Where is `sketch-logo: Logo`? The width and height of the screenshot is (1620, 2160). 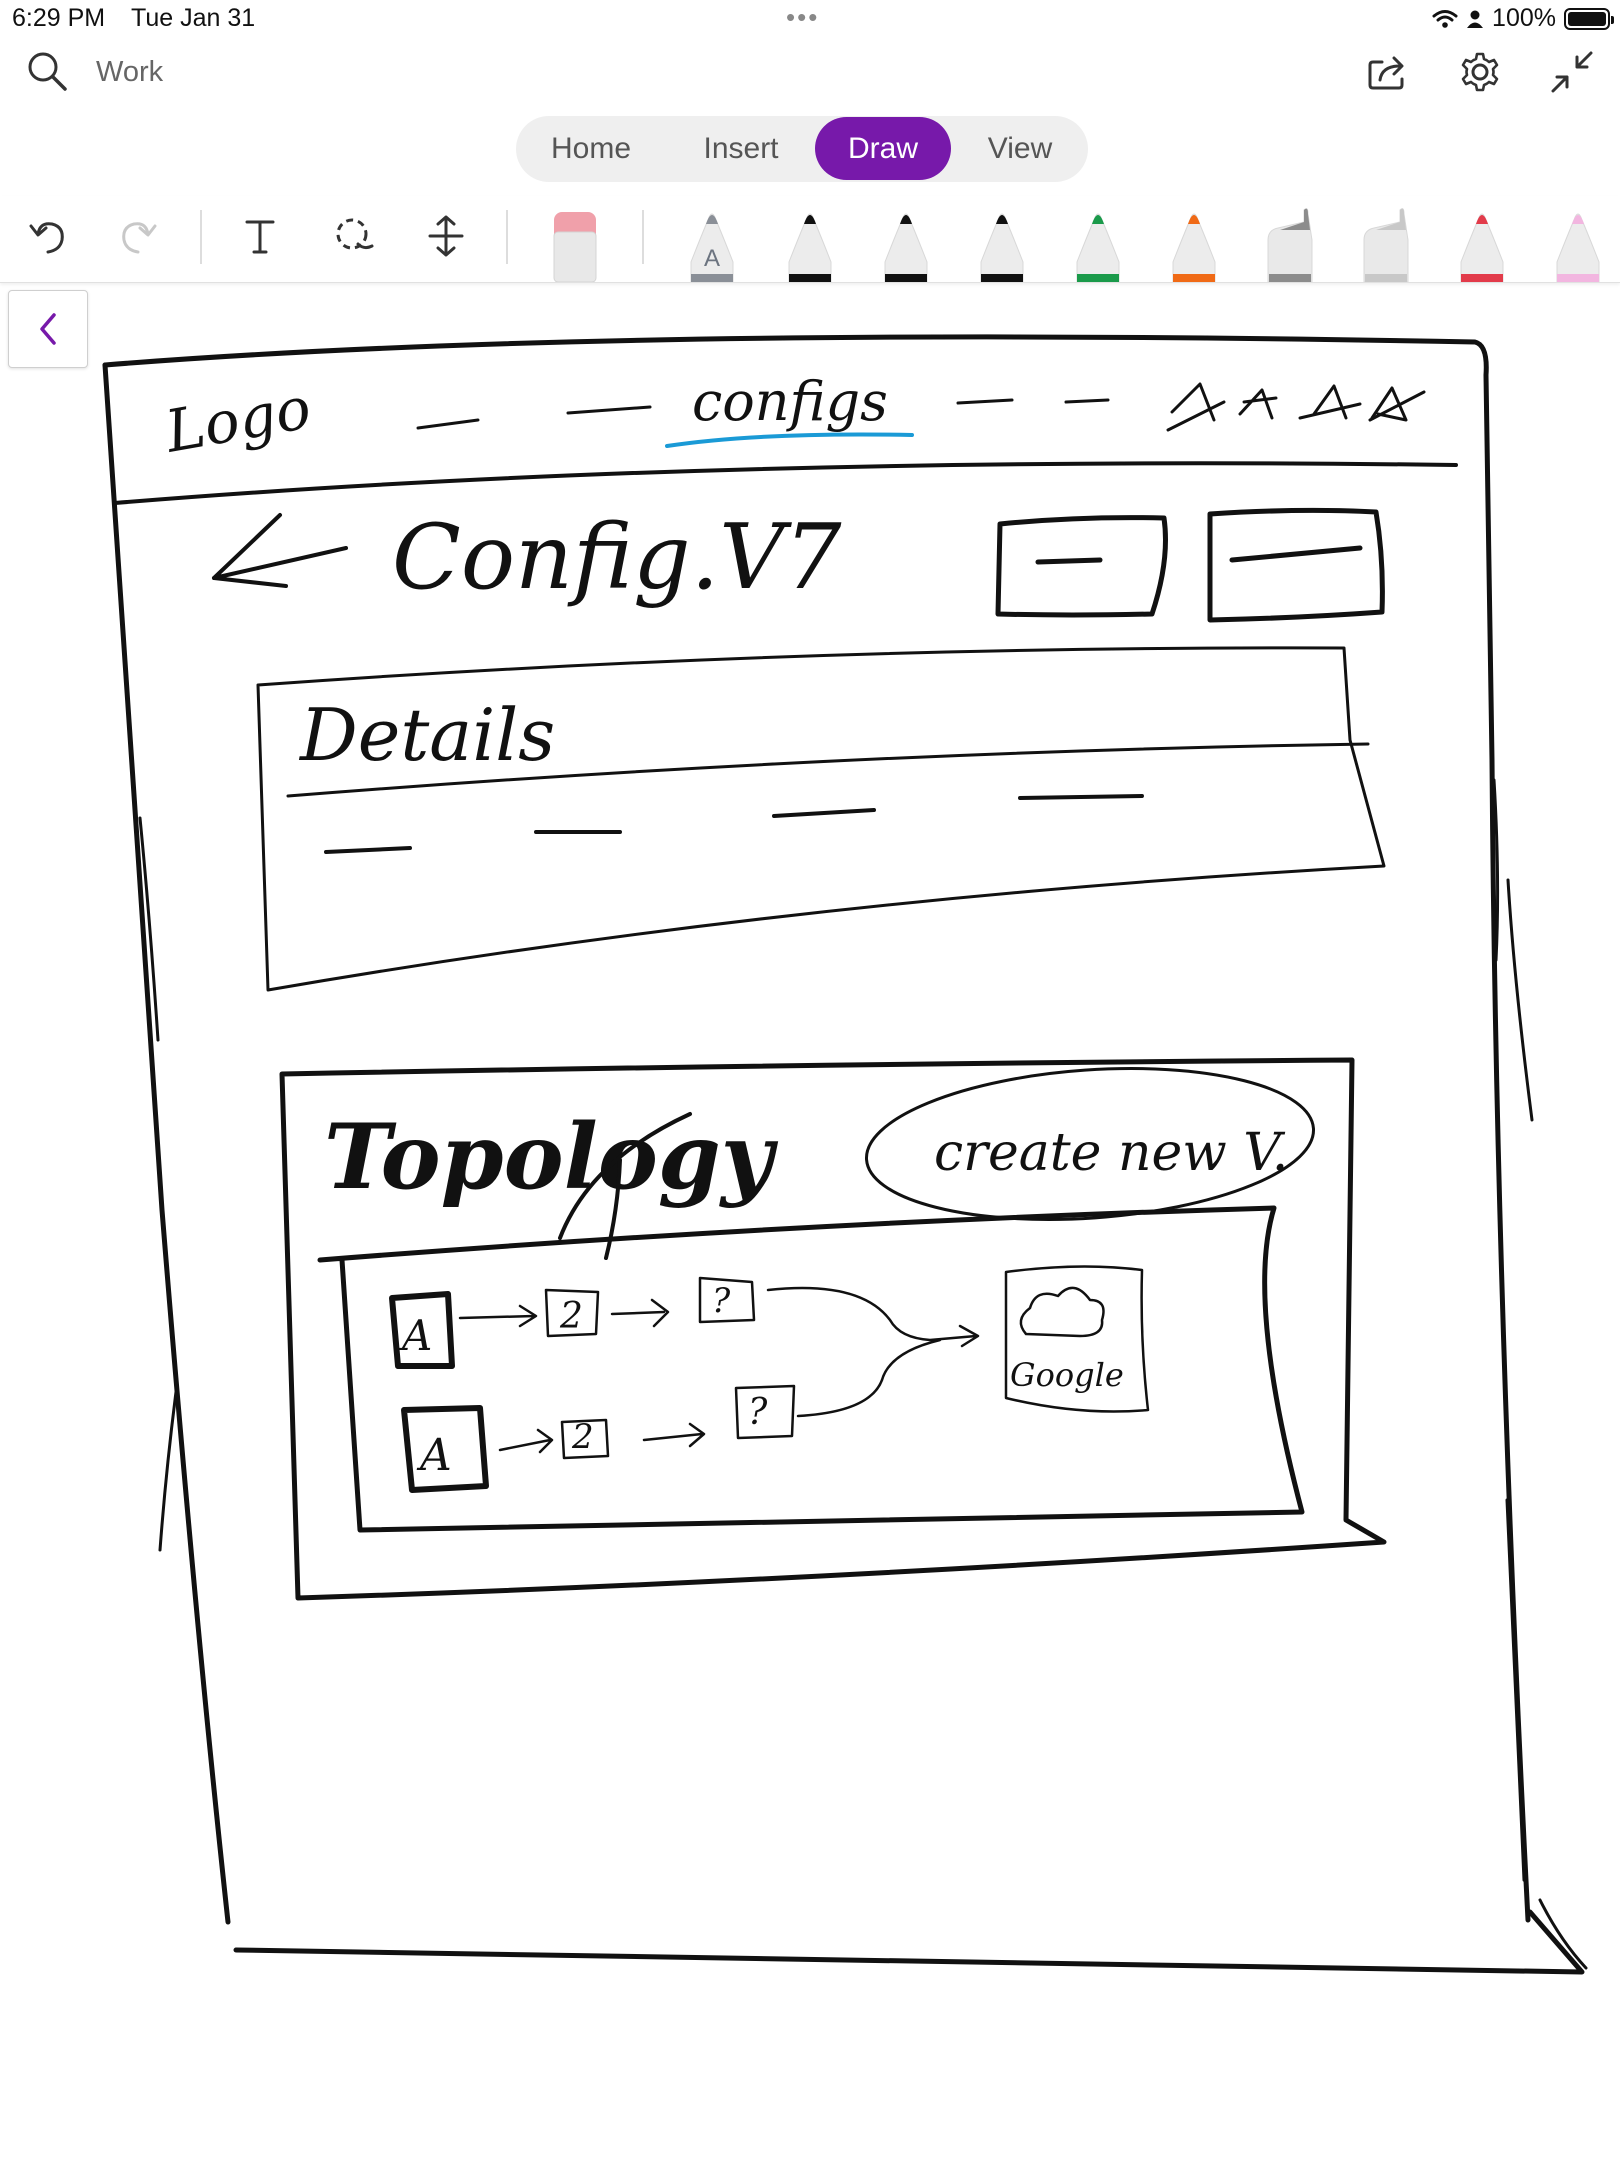
sketch-logo: Logo is located at coordinates (238, 420).